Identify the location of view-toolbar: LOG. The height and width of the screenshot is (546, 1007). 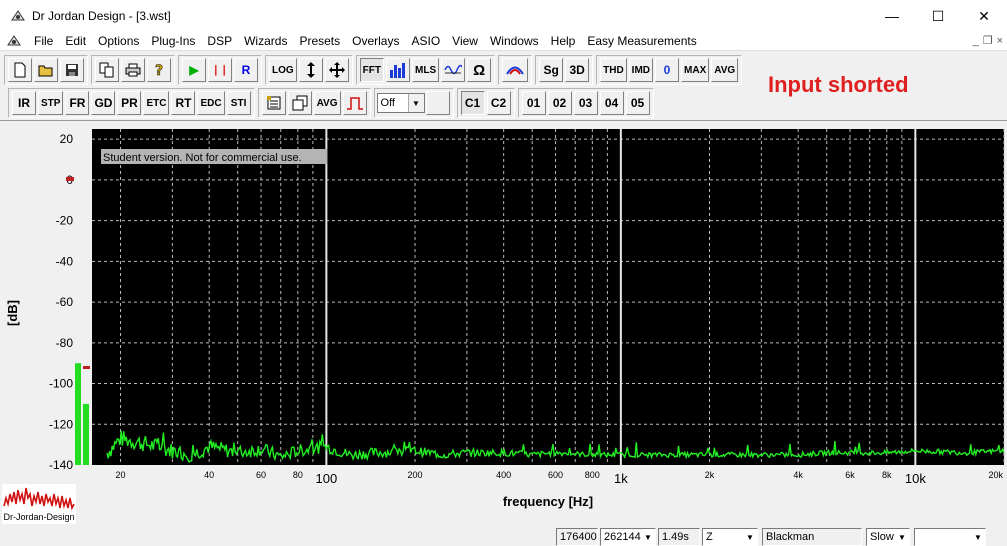
(309, 70).